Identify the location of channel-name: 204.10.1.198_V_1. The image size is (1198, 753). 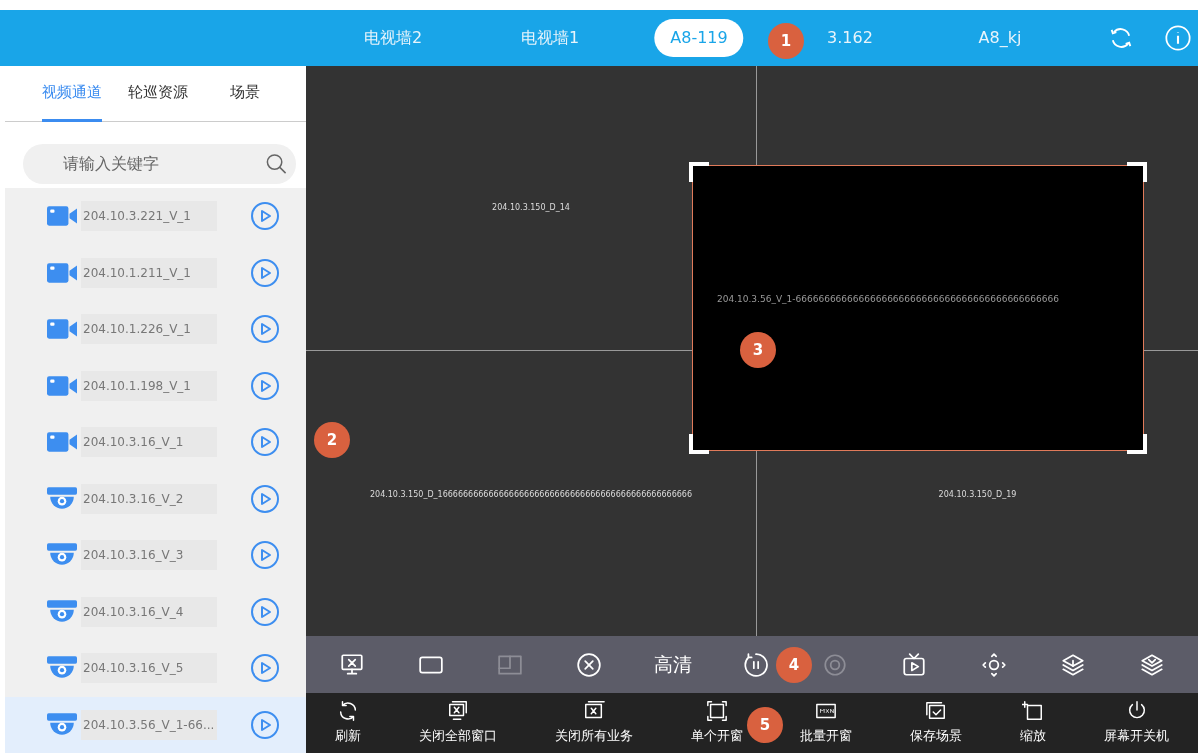
(149, 385).